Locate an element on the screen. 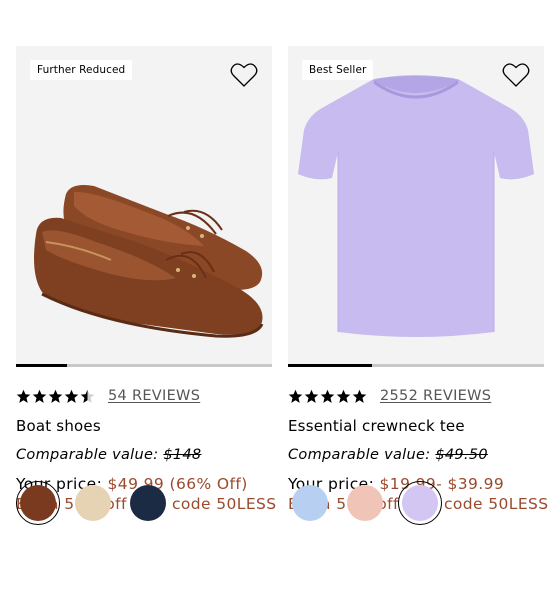  color-swatch-light-blue is located at coordinates (310, 503).